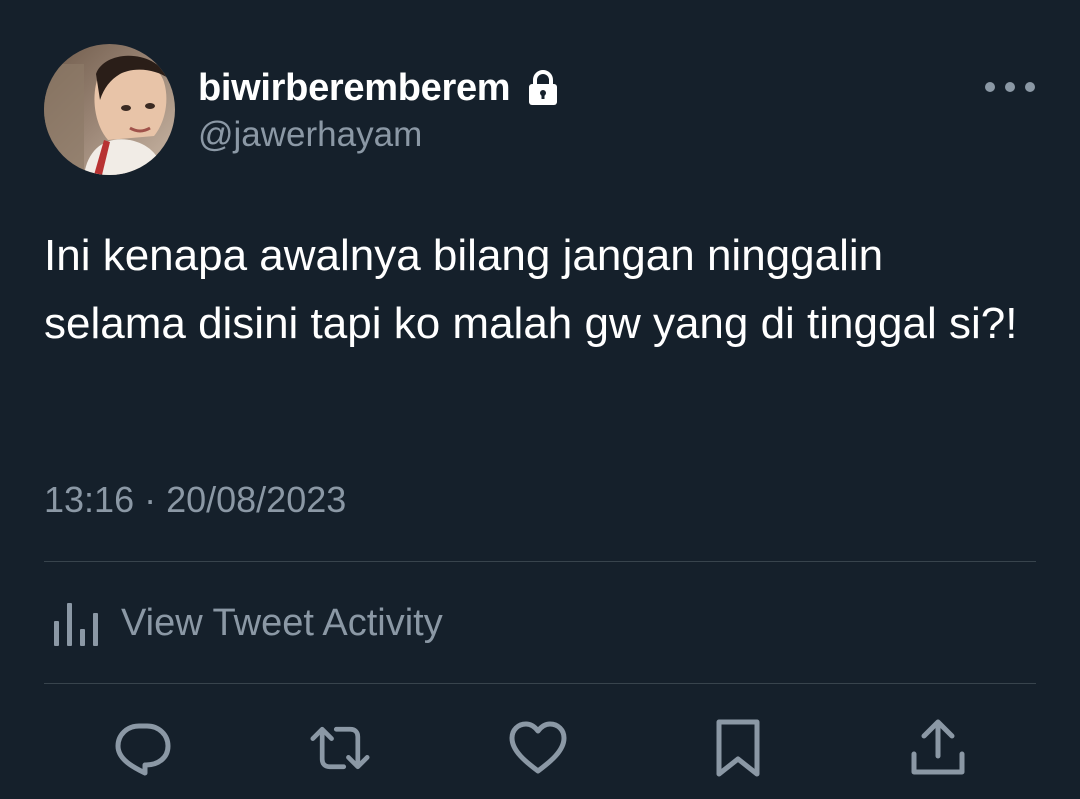 This screenshot has width=1080, height=799. What do you see at coordinates (1010, 87) in the screenshot?
I see `more-options-icon` at bounding box center [1010, 87].